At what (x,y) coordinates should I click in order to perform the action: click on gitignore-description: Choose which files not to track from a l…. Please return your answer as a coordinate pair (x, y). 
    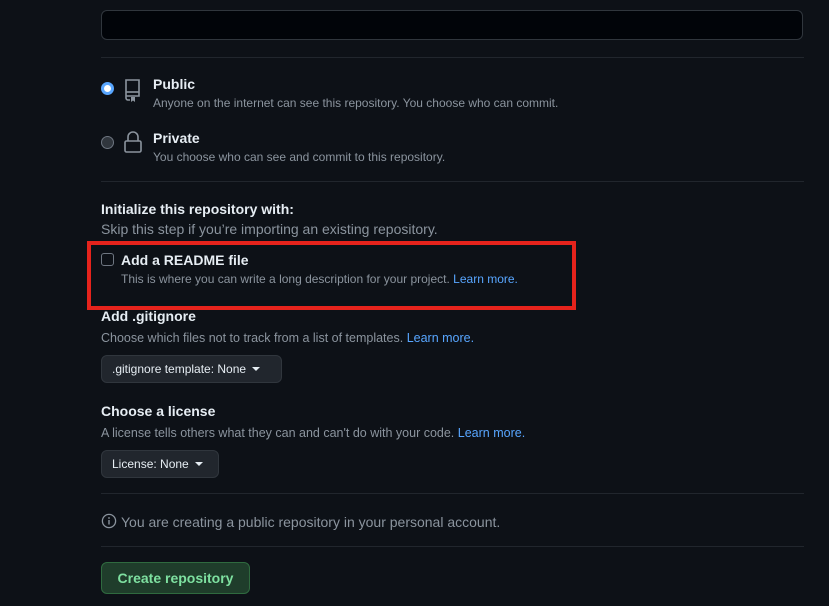
    Looking at the image, I should click on (287, 338).